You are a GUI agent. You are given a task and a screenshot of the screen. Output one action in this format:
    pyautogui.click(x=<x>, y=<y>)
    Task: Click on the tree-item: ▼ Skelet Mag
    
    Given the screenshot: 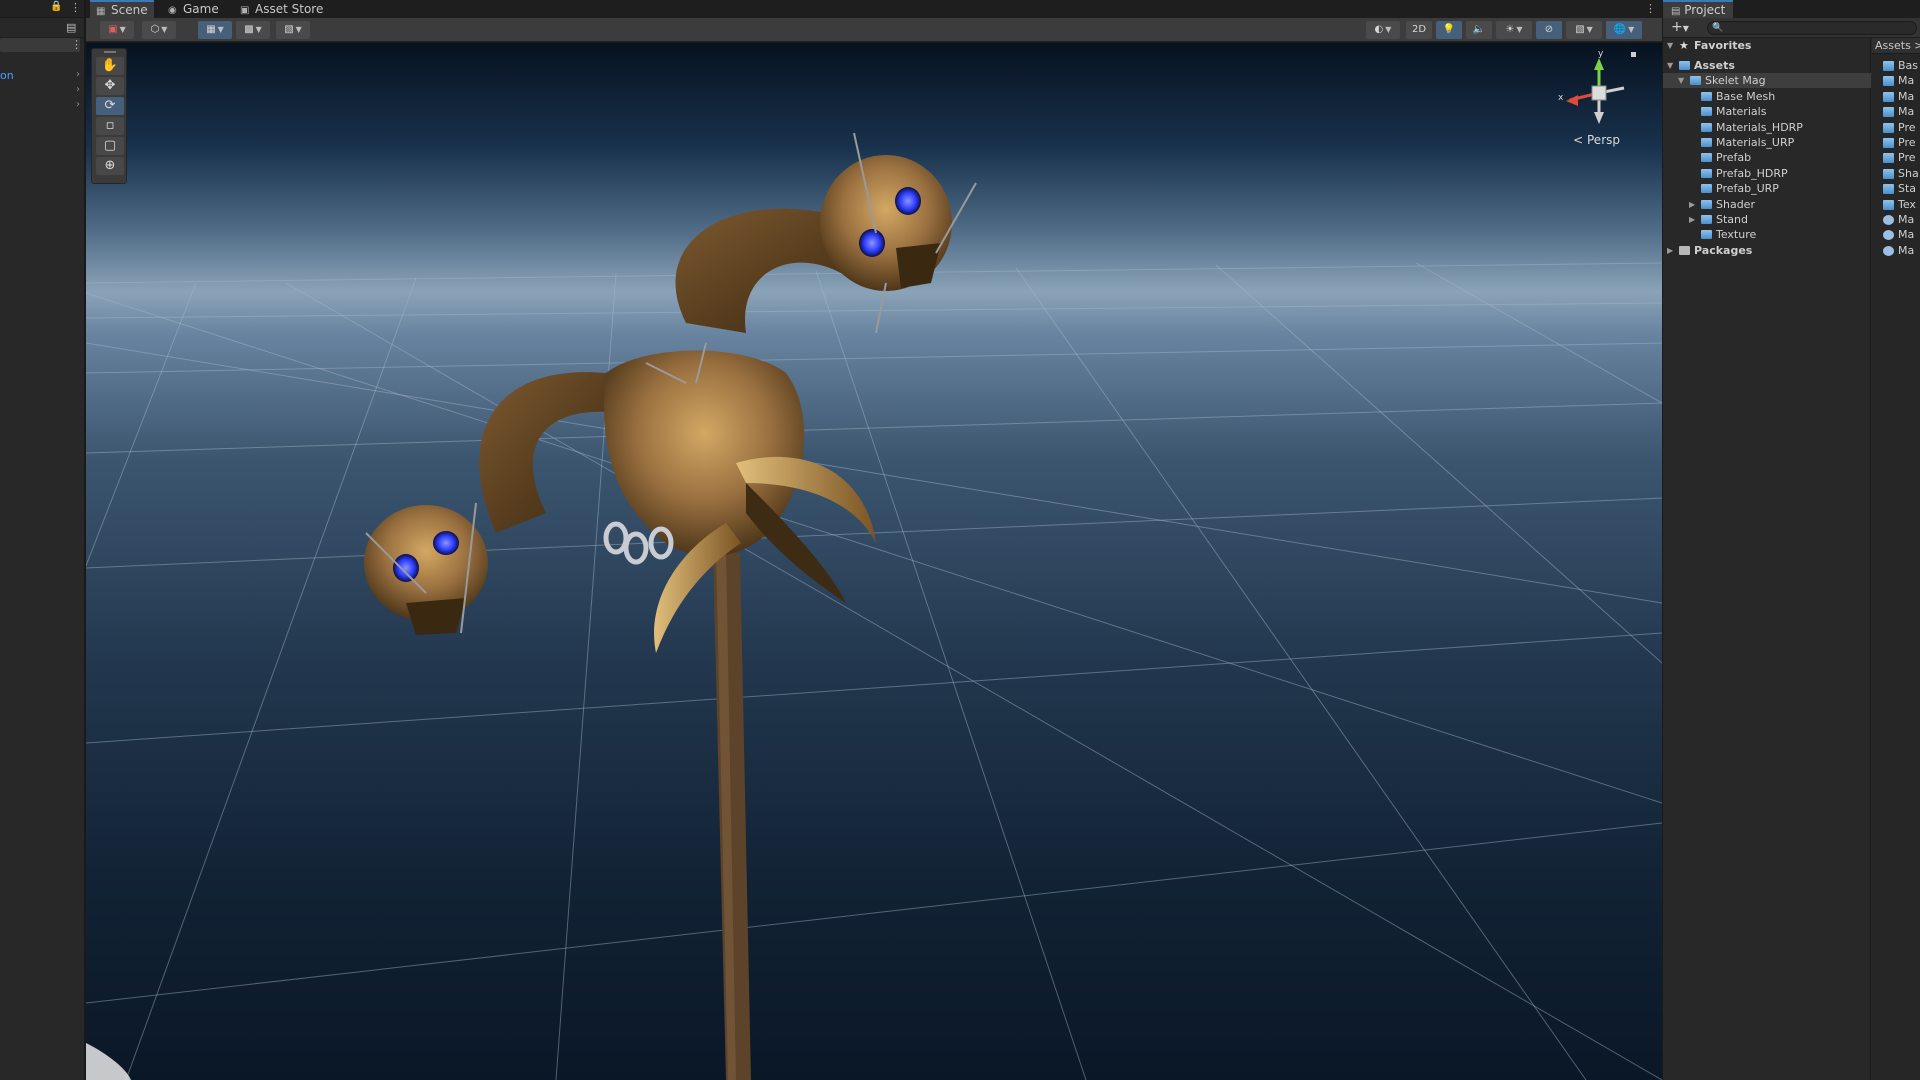 What is the action you would take?
    pyautogui.click(x=1767, y=81)
    